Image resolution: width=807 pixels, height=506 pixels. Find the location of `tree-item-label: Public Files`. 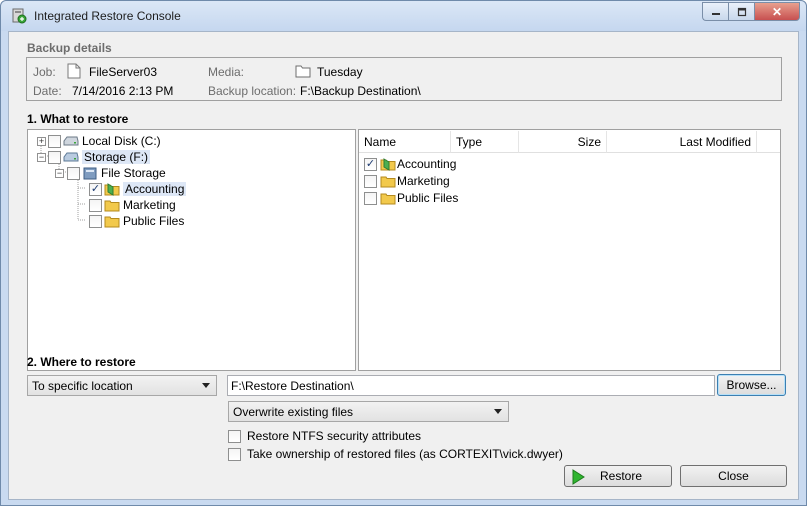

tree-item-label: Public Files is located at coordinates (154, 221).